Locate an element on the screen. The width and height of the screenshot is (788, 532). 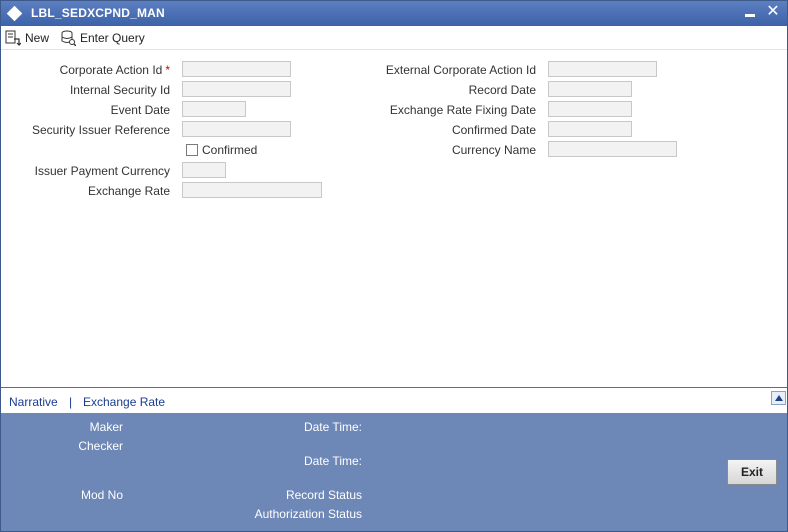
record-status-label: Record Status is located at coordinates (323, 495).